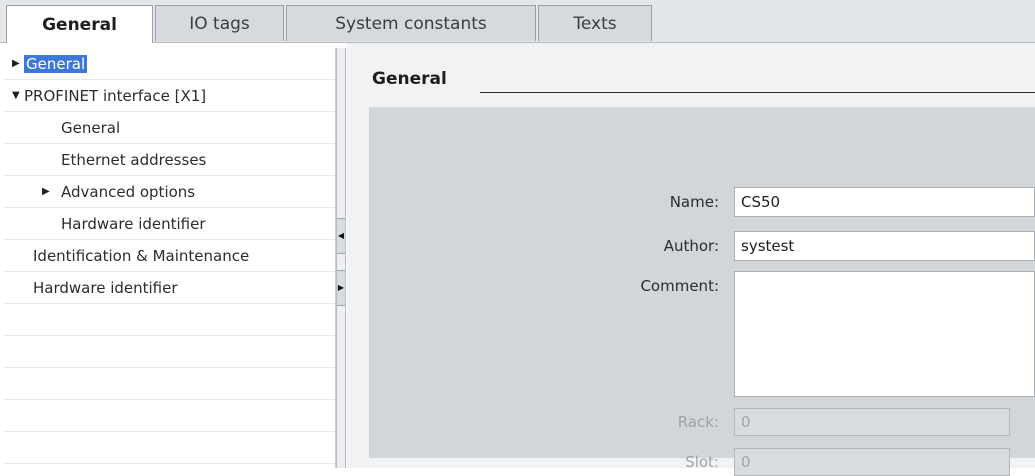 Image resolution: width=1035 pixels, height=476 pixels. Describe the element at coordinates (169, 128) in the screenshot. I see `tree-item-interface-general: General` at that location.